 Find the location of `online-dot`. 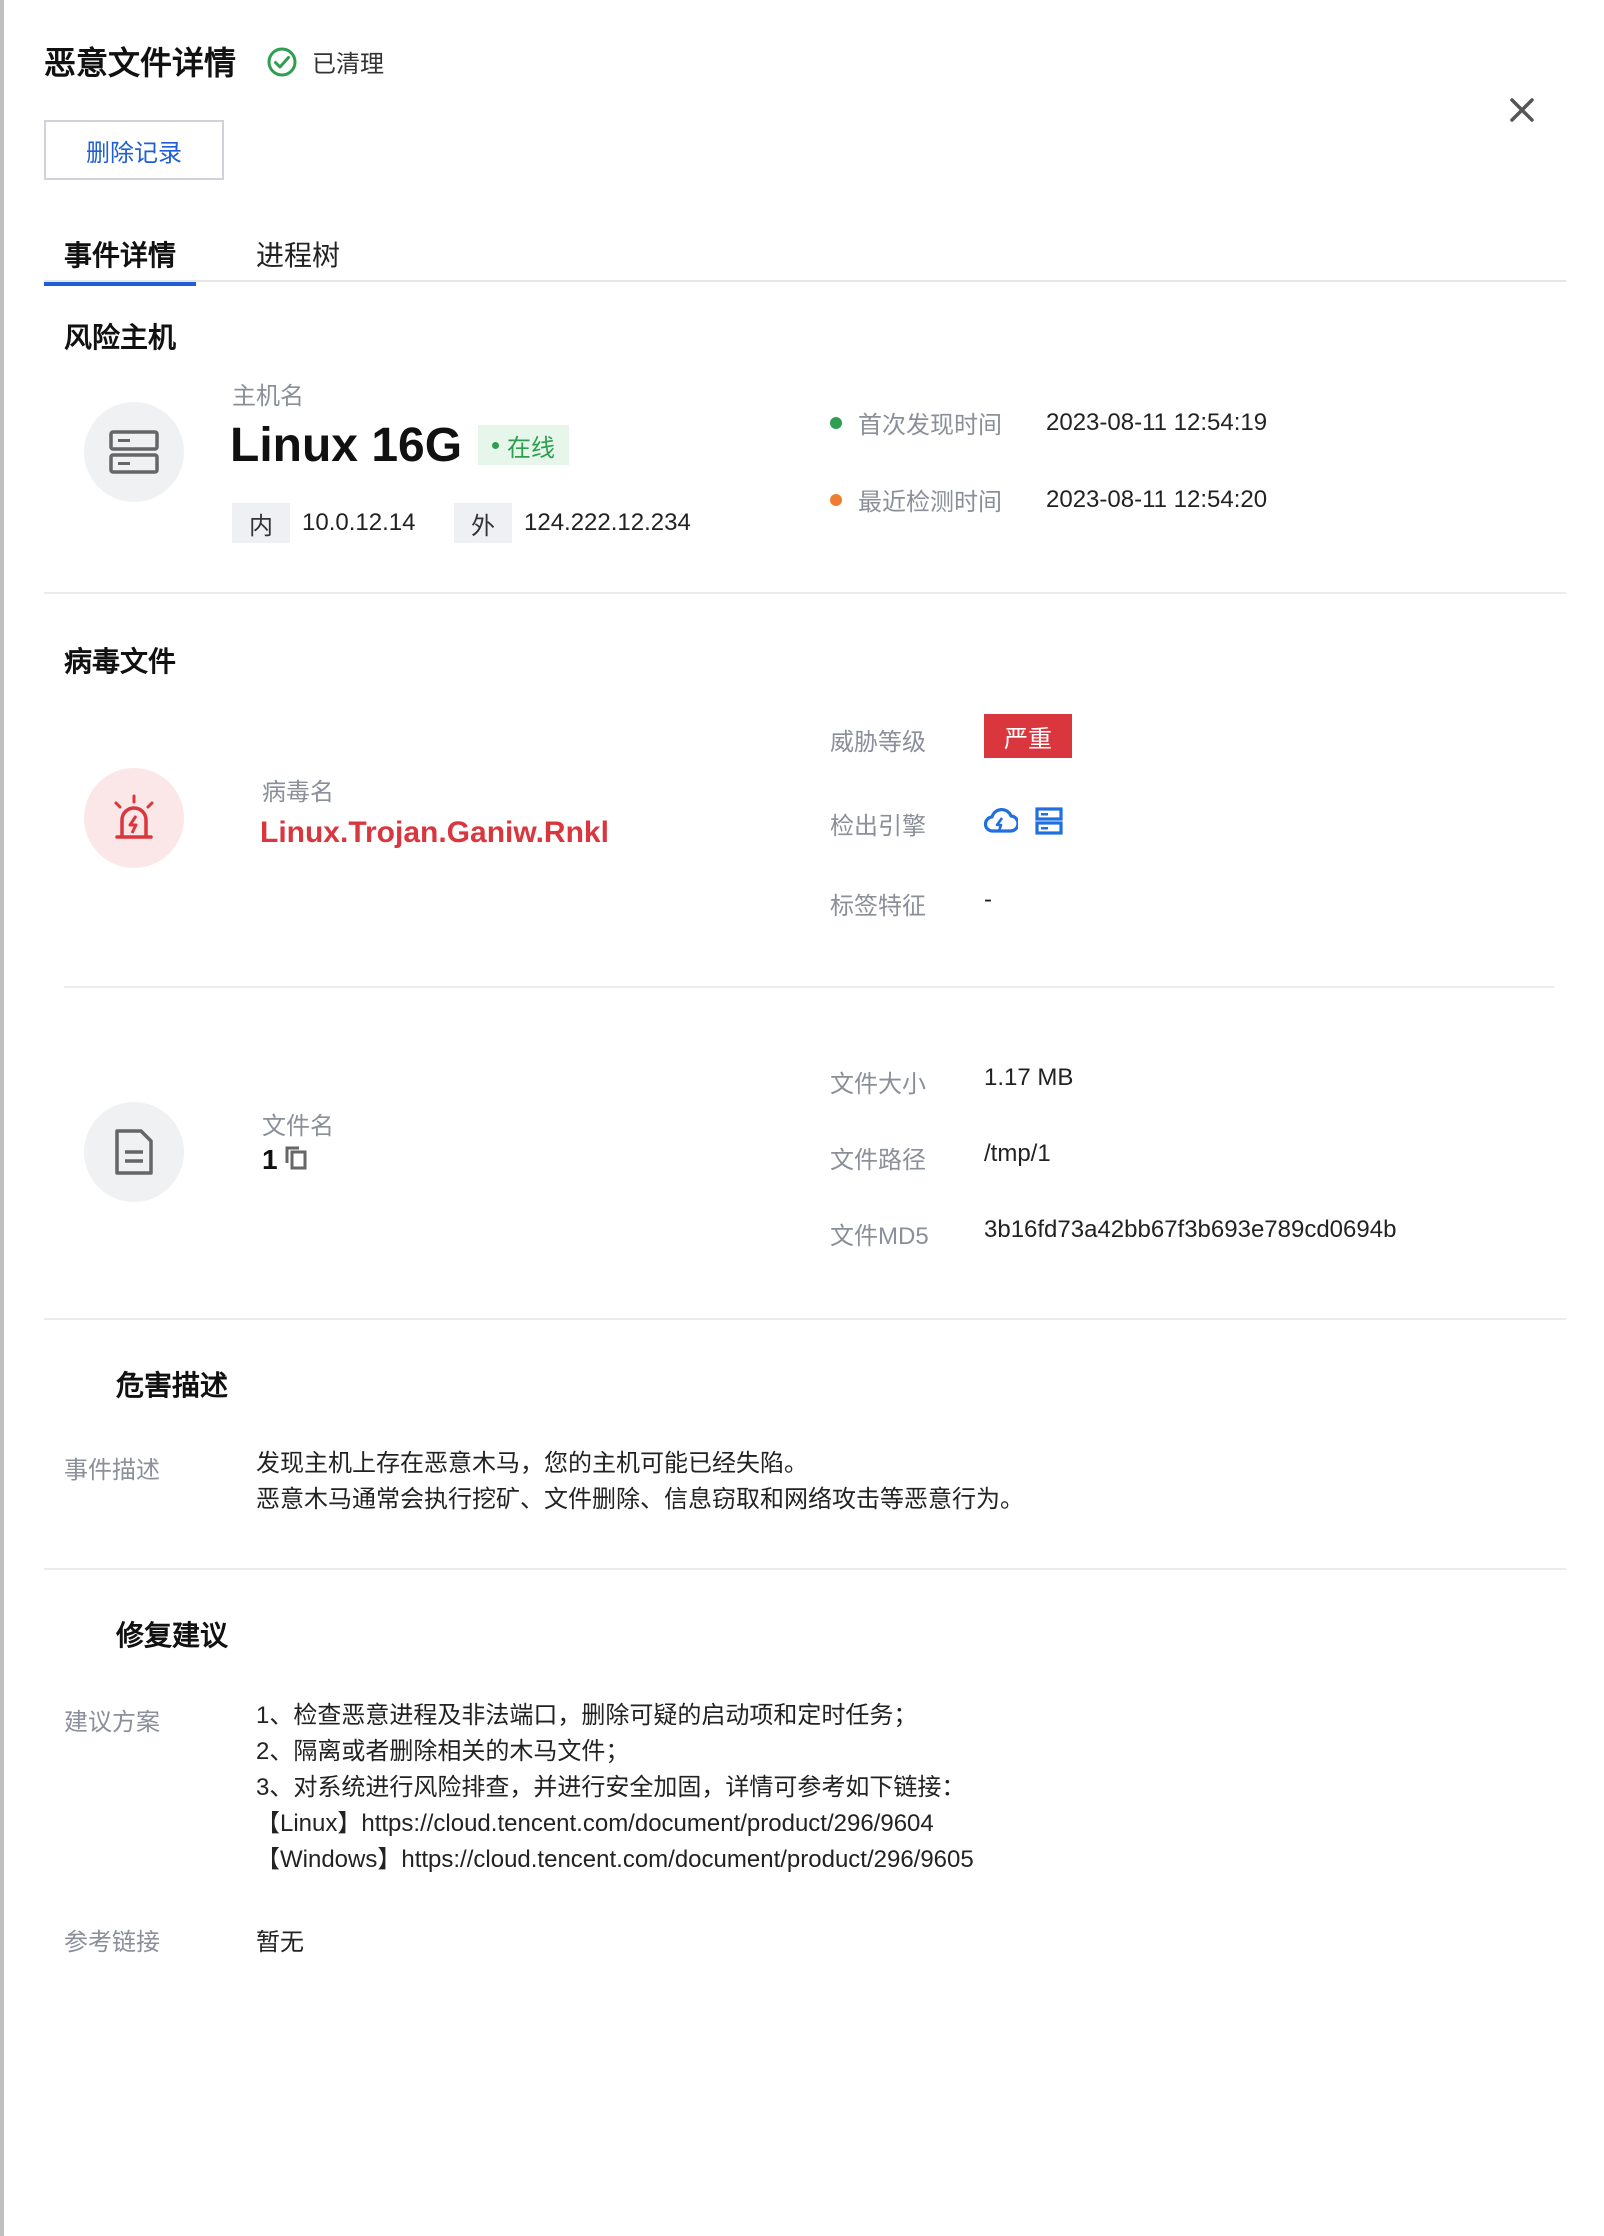

online-dot is located at coordinates (495, 445).